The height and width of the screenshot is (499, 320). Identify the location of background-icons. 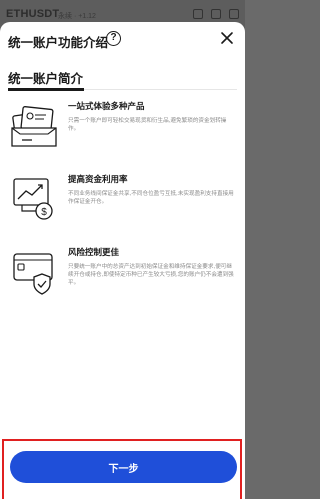
(216, 14).